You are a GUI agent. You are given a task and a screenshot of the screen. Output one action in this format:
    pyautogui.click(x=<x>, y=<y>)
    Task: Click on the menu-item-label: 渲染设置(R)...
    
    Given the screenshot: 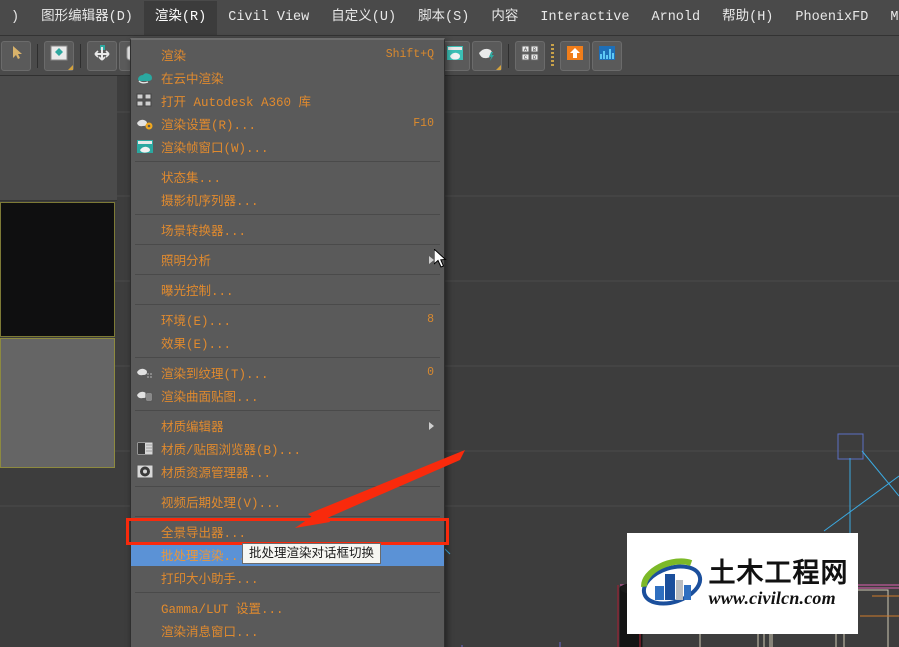 What is the action you would take?
    pyautogui.click(x=209, y=126)
    